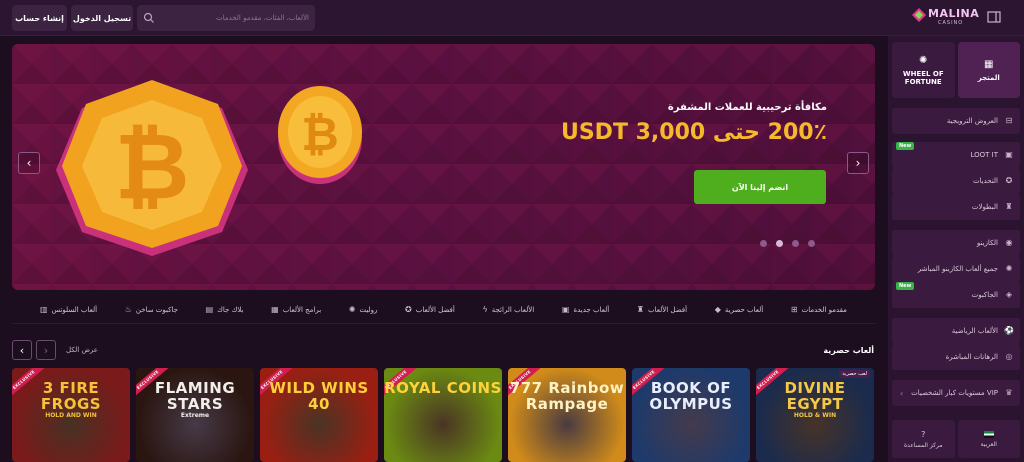  I want to click on category-blackjack: ▤ بلاك جاك, so click(225, 309).